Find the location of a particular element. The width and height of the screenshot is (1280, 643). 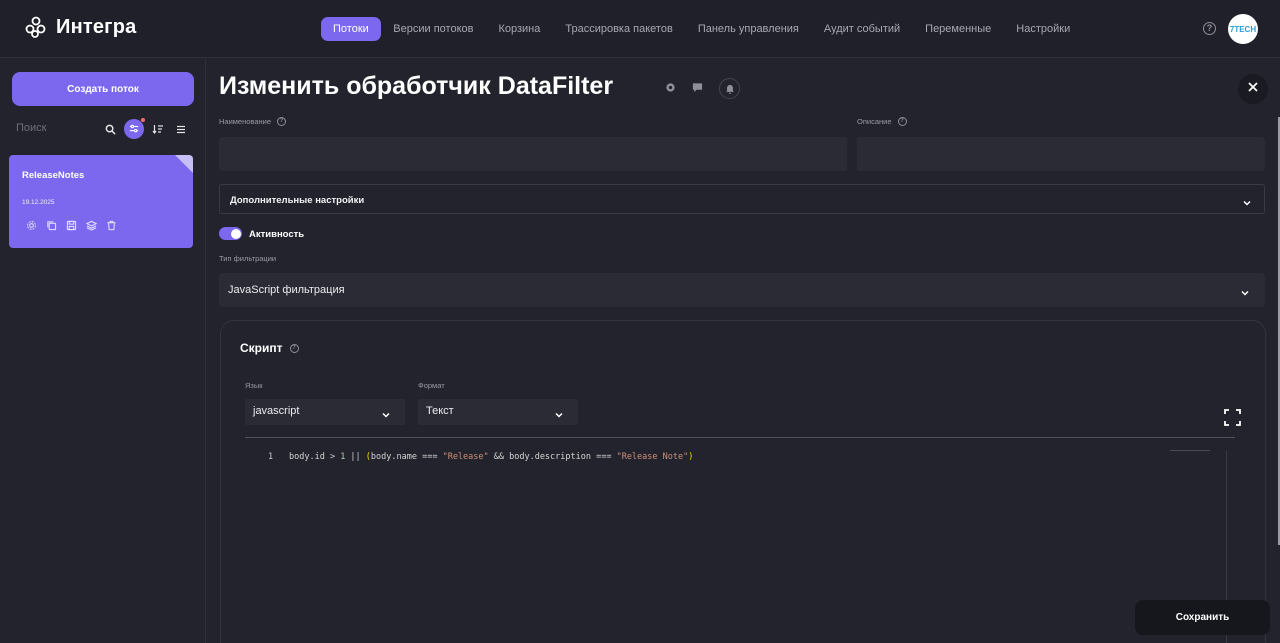

gear-icon is located at coordinates (670, 89).